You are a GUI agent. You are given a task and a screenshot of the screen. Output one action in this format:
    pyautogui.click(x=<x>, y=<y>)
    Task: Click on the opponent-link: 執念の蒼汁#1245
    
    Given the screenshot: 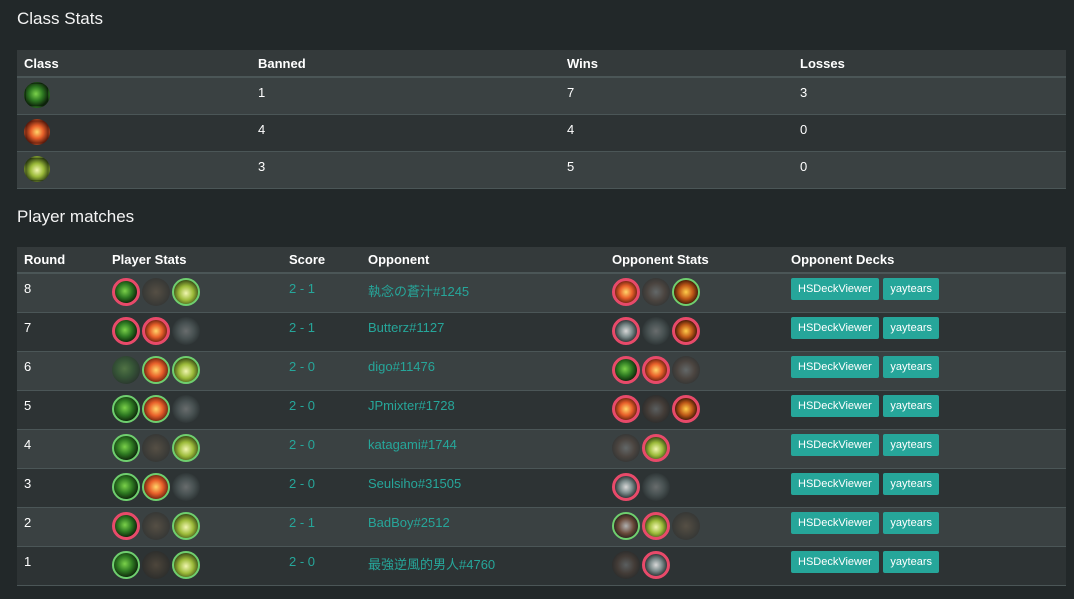 What is the action you would take?
    pyautogui.click(x=418, y=291)
    